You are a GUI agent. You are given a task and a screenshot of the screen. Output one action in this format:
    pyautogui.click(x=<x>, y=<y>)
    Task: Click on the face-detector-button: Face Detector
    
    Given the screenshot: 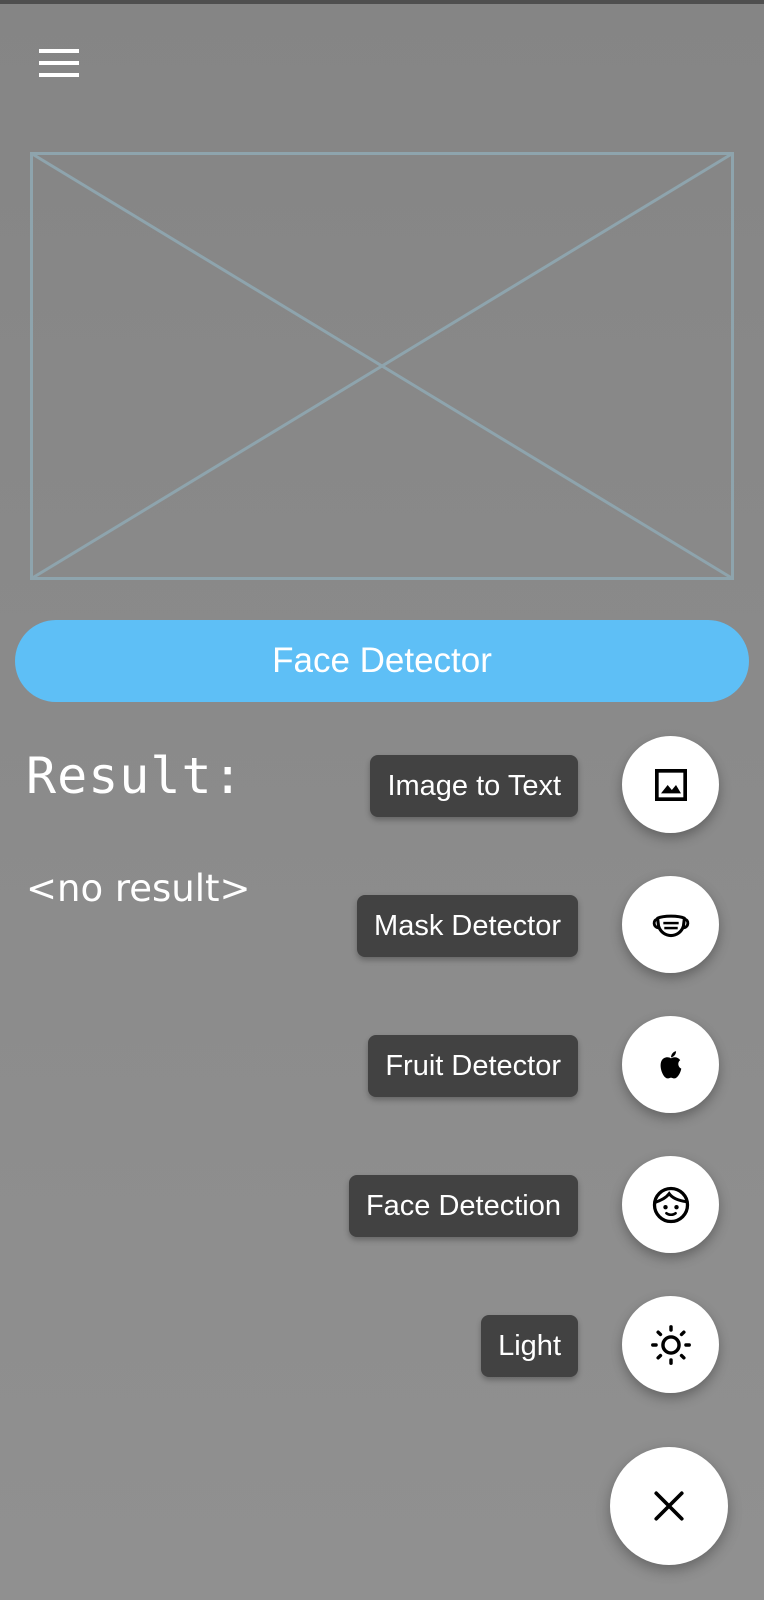 What is the action you would take?
    pyautogui.click(x=382, y=661)
    